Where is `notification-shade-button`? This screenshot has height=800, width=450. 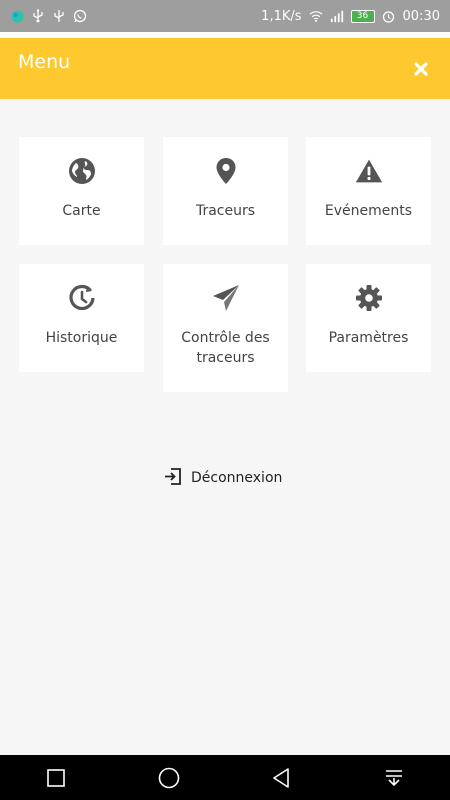
notification-shade-button is located at coordinates (394, 778).